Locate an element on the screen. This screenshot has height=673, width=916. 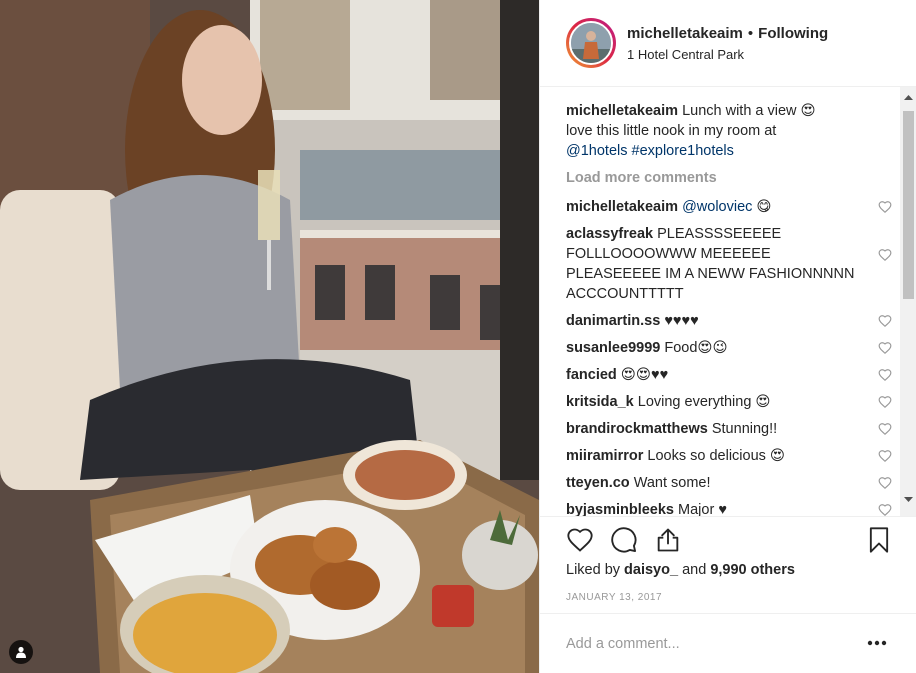
scroll-down-arrow-icon is located at coordinates (908, 499).